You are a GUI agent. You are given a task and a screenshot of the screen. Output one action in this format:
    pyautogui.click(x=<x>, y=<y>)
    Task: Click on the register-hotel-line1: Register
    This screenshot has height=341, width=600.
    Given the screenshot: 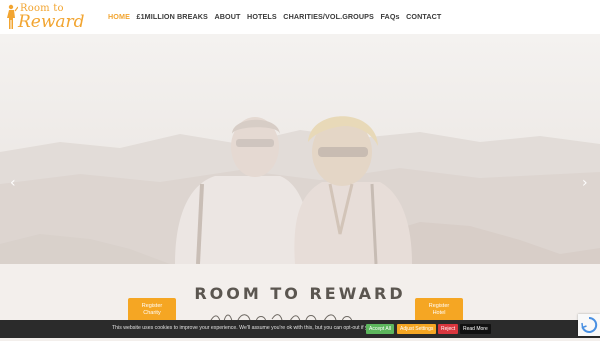 What is the action you would take?
    pyautogui.click(x=439, y=306)
    